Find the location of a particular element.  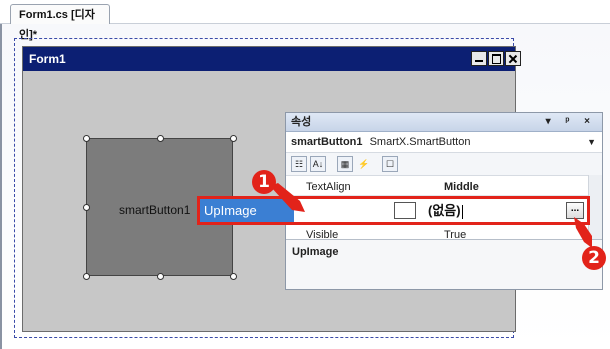

properties-view-icon: ▦ is located at coordinates (345, 164).